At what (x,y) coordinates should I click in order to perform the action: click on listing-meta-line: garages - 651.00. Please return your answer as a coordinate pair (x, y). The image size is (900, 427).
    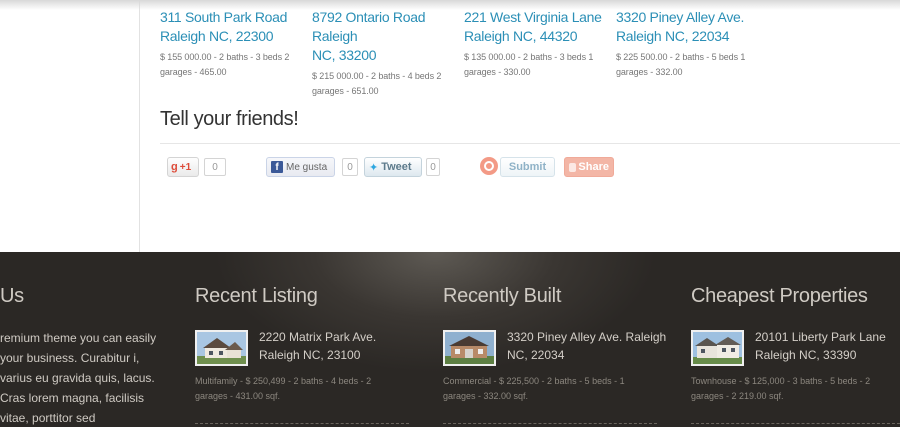
    Looking at the image, I should click on (345, 91).